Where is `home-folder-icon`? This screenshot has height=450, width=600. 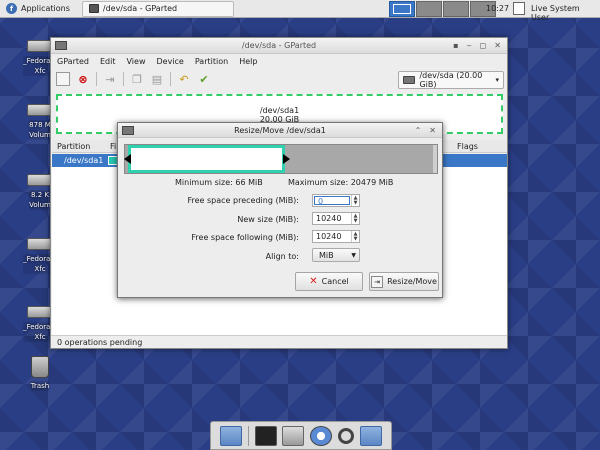 home-folder-icon is located at coordinates (230, 435).